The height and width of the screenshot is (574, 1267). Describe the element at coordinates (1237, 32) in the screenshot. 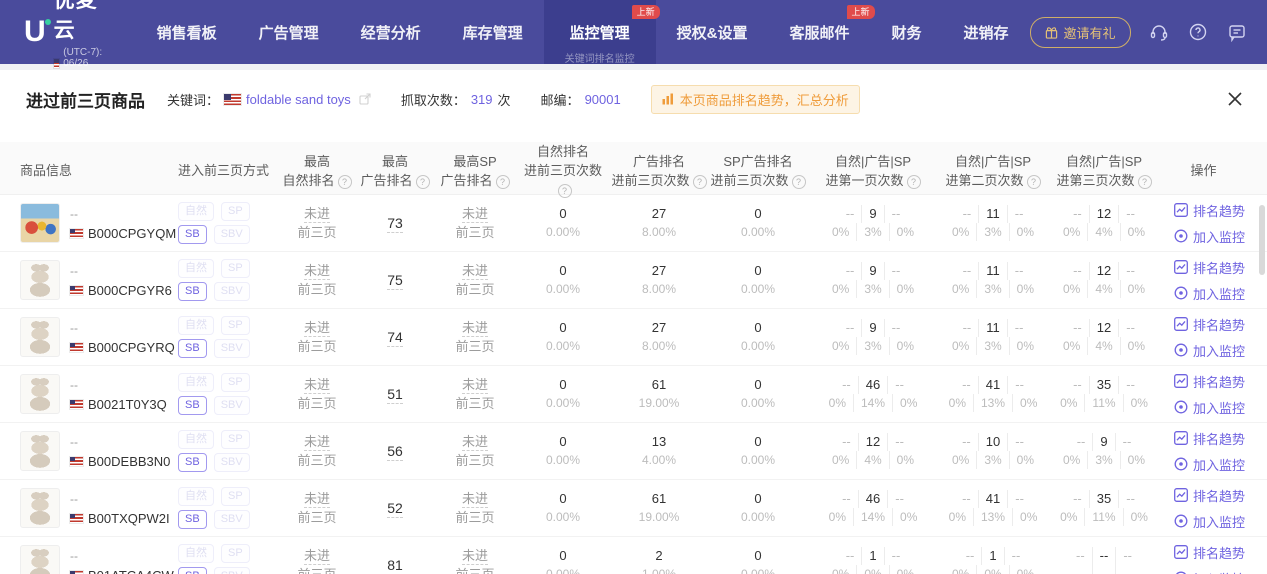

I see `message-icon` at that location.